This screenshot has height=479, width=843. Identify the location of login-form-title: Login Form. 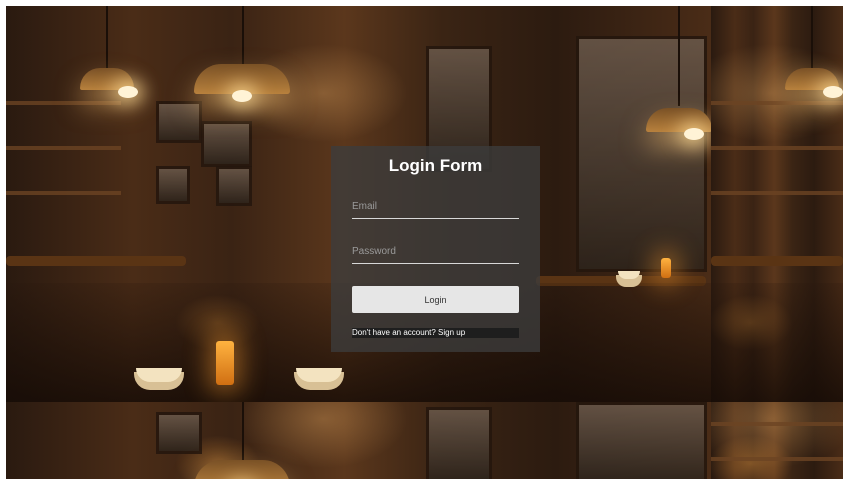
(435, 165).